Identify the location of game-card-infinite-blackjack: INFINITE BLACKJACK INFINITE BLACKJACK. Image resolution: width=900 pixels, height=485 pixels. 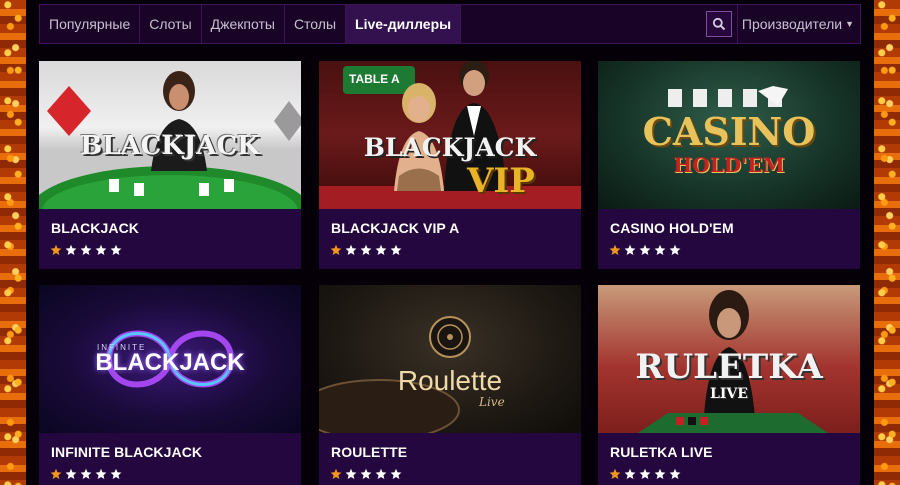
(170, 385).